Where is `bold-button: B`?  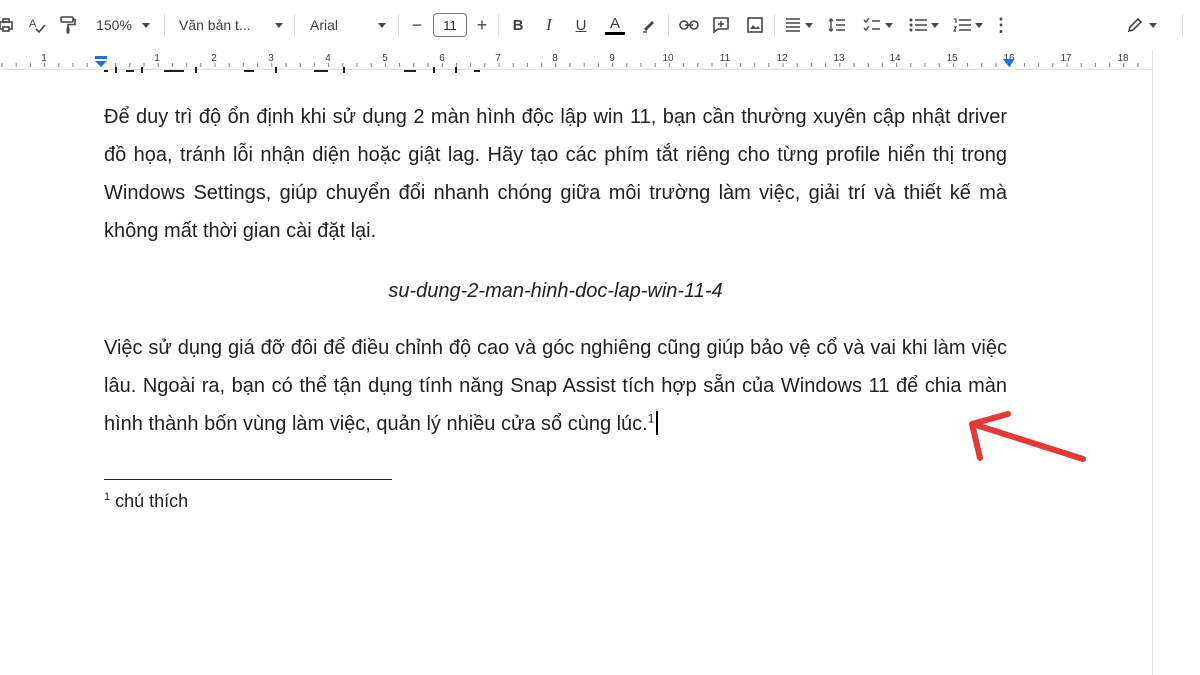 bold-button: B is located at coordinates (518, 25).